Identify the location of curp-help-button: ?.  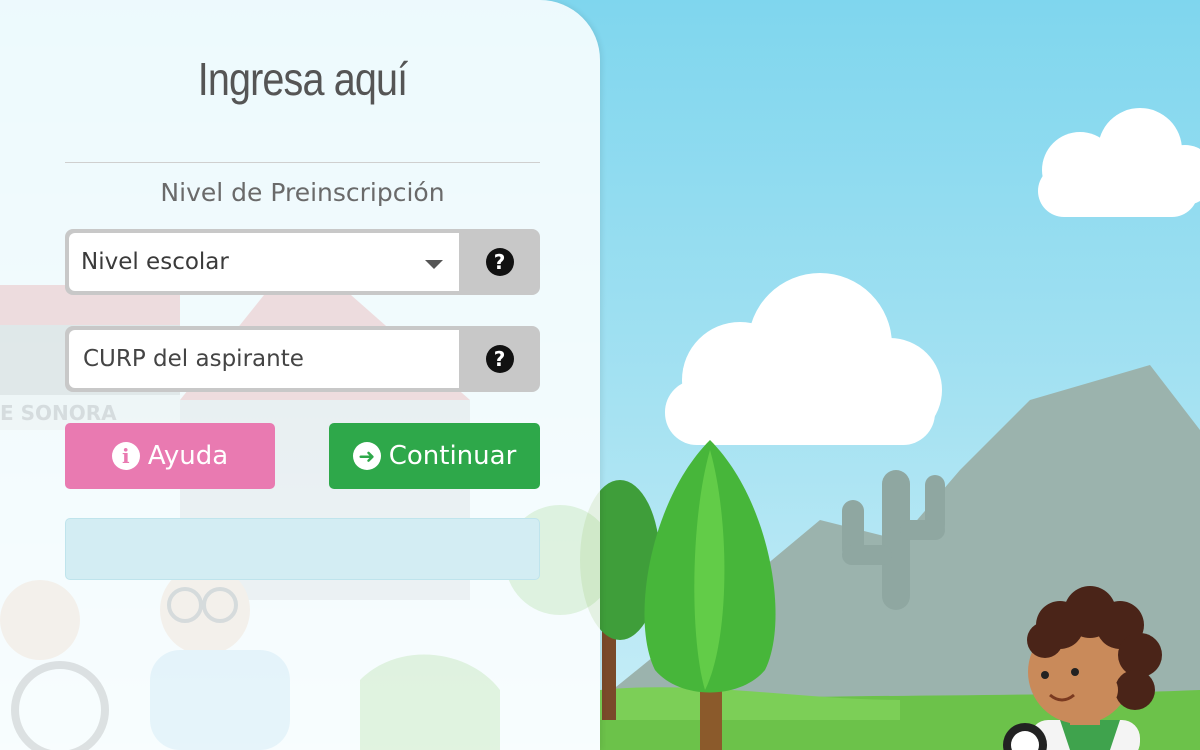
(499, 359).